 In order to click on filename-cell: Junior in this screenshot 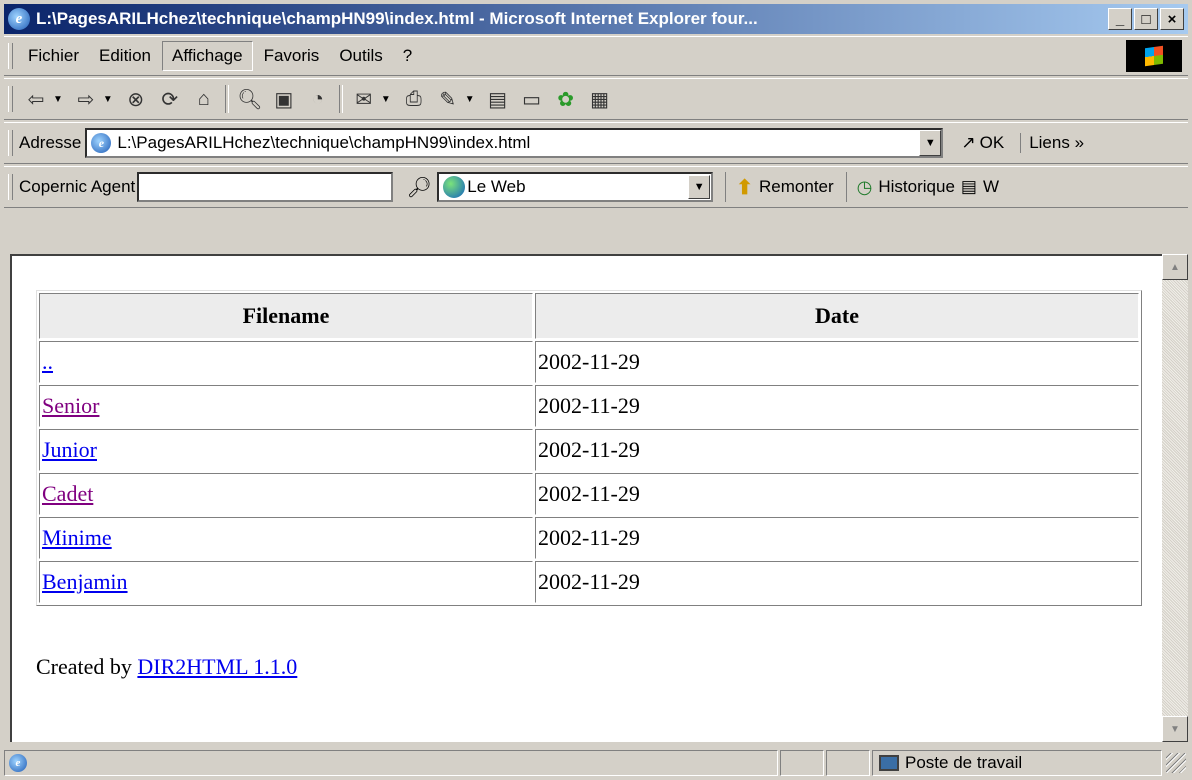, I will do `click(286, 450)`.